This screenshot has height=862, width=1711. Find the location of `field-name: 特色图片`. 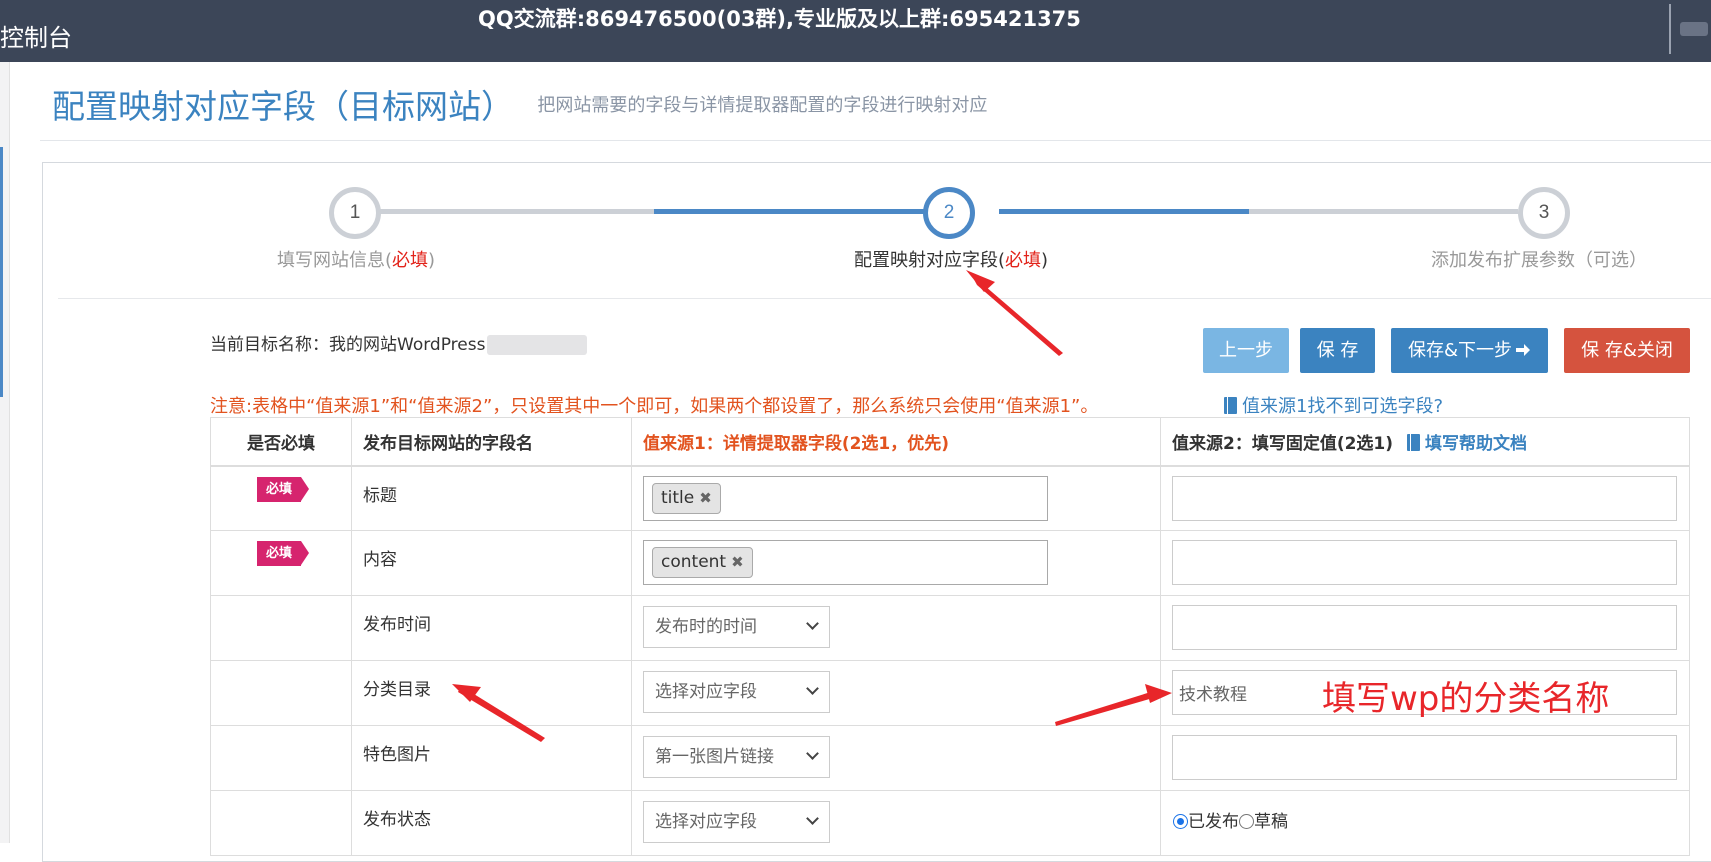

field-name: 特色图片 is located at coordinates (397, 755).